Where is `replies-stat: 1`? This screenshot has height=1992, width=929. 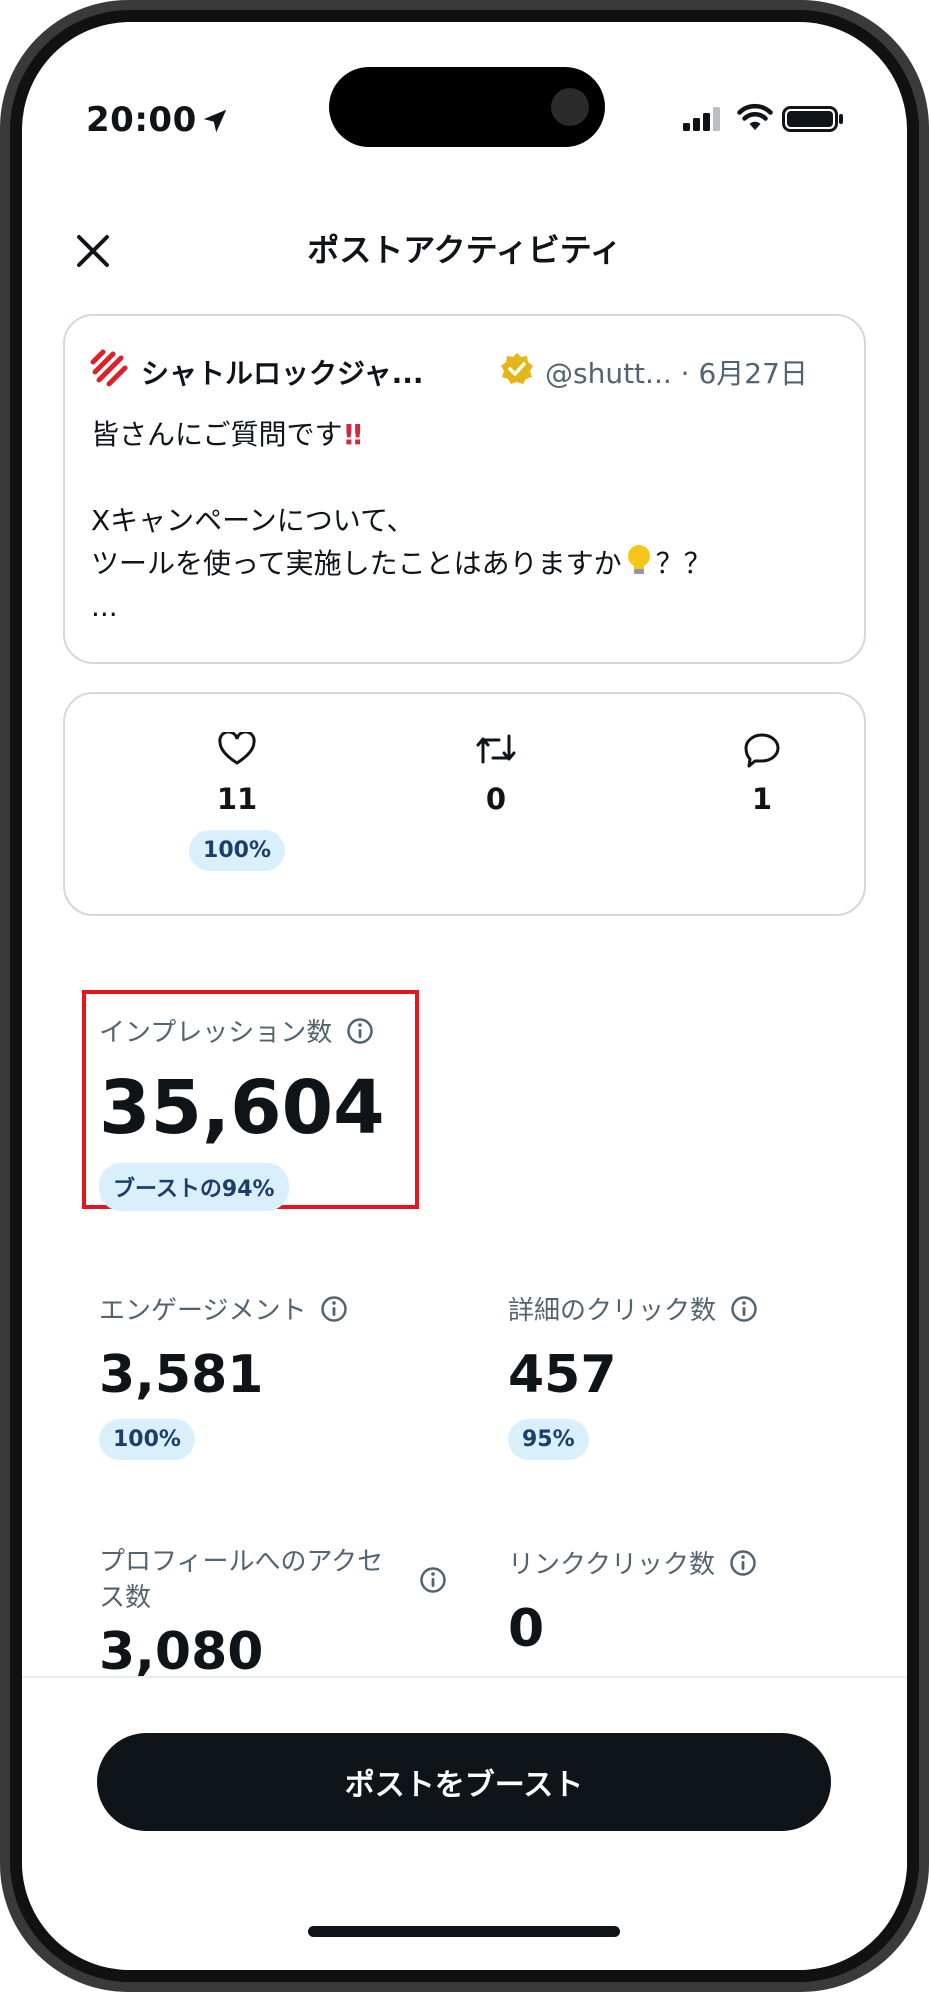
replies-stat: 1 is located at coordinates (762, 774).